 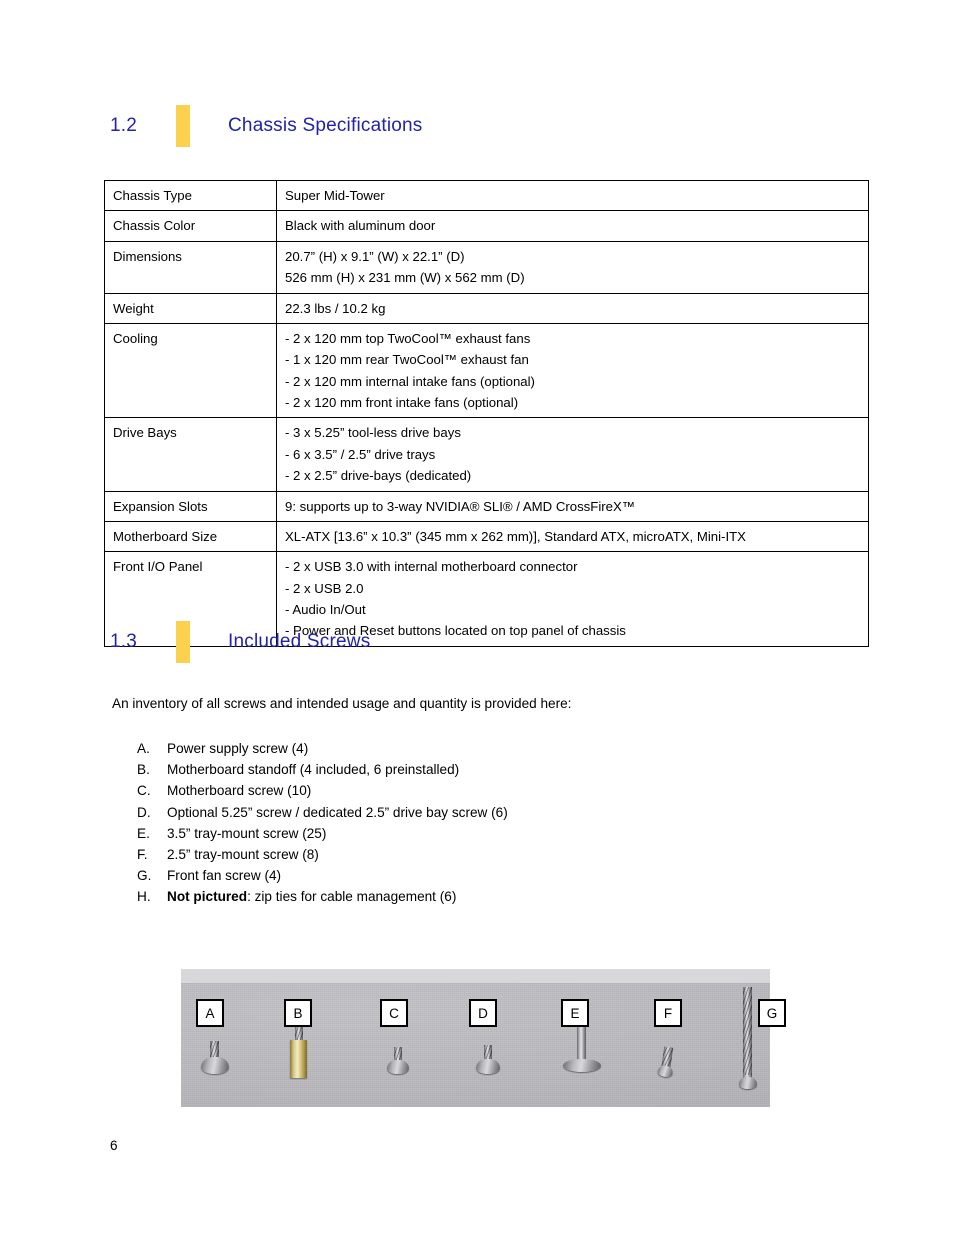 What do you see at coordinates (114, 1145) in the screenshot?
I see `page-number: 6` at bounding box center [114, 1145].